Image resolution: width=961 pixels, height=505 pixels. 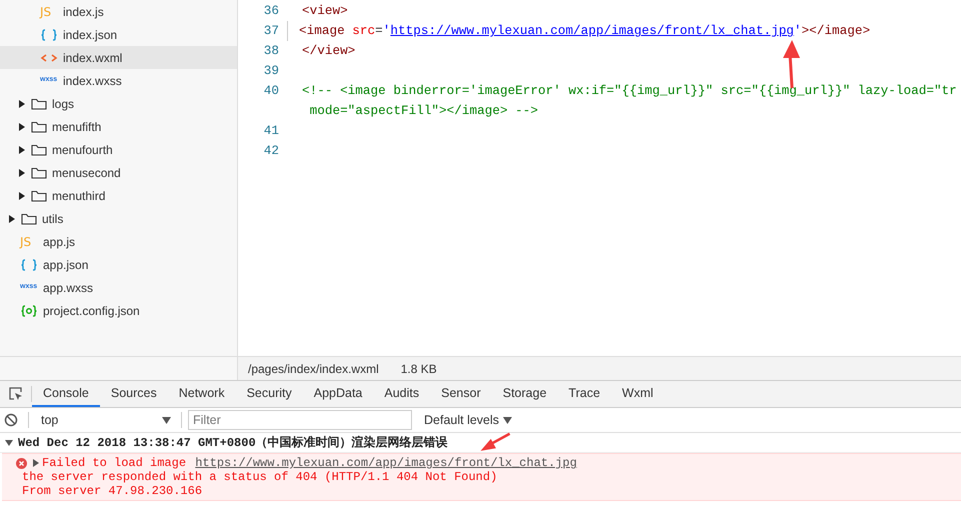 I want to click on file-item: index.wxml, so click(x=118, y=57).